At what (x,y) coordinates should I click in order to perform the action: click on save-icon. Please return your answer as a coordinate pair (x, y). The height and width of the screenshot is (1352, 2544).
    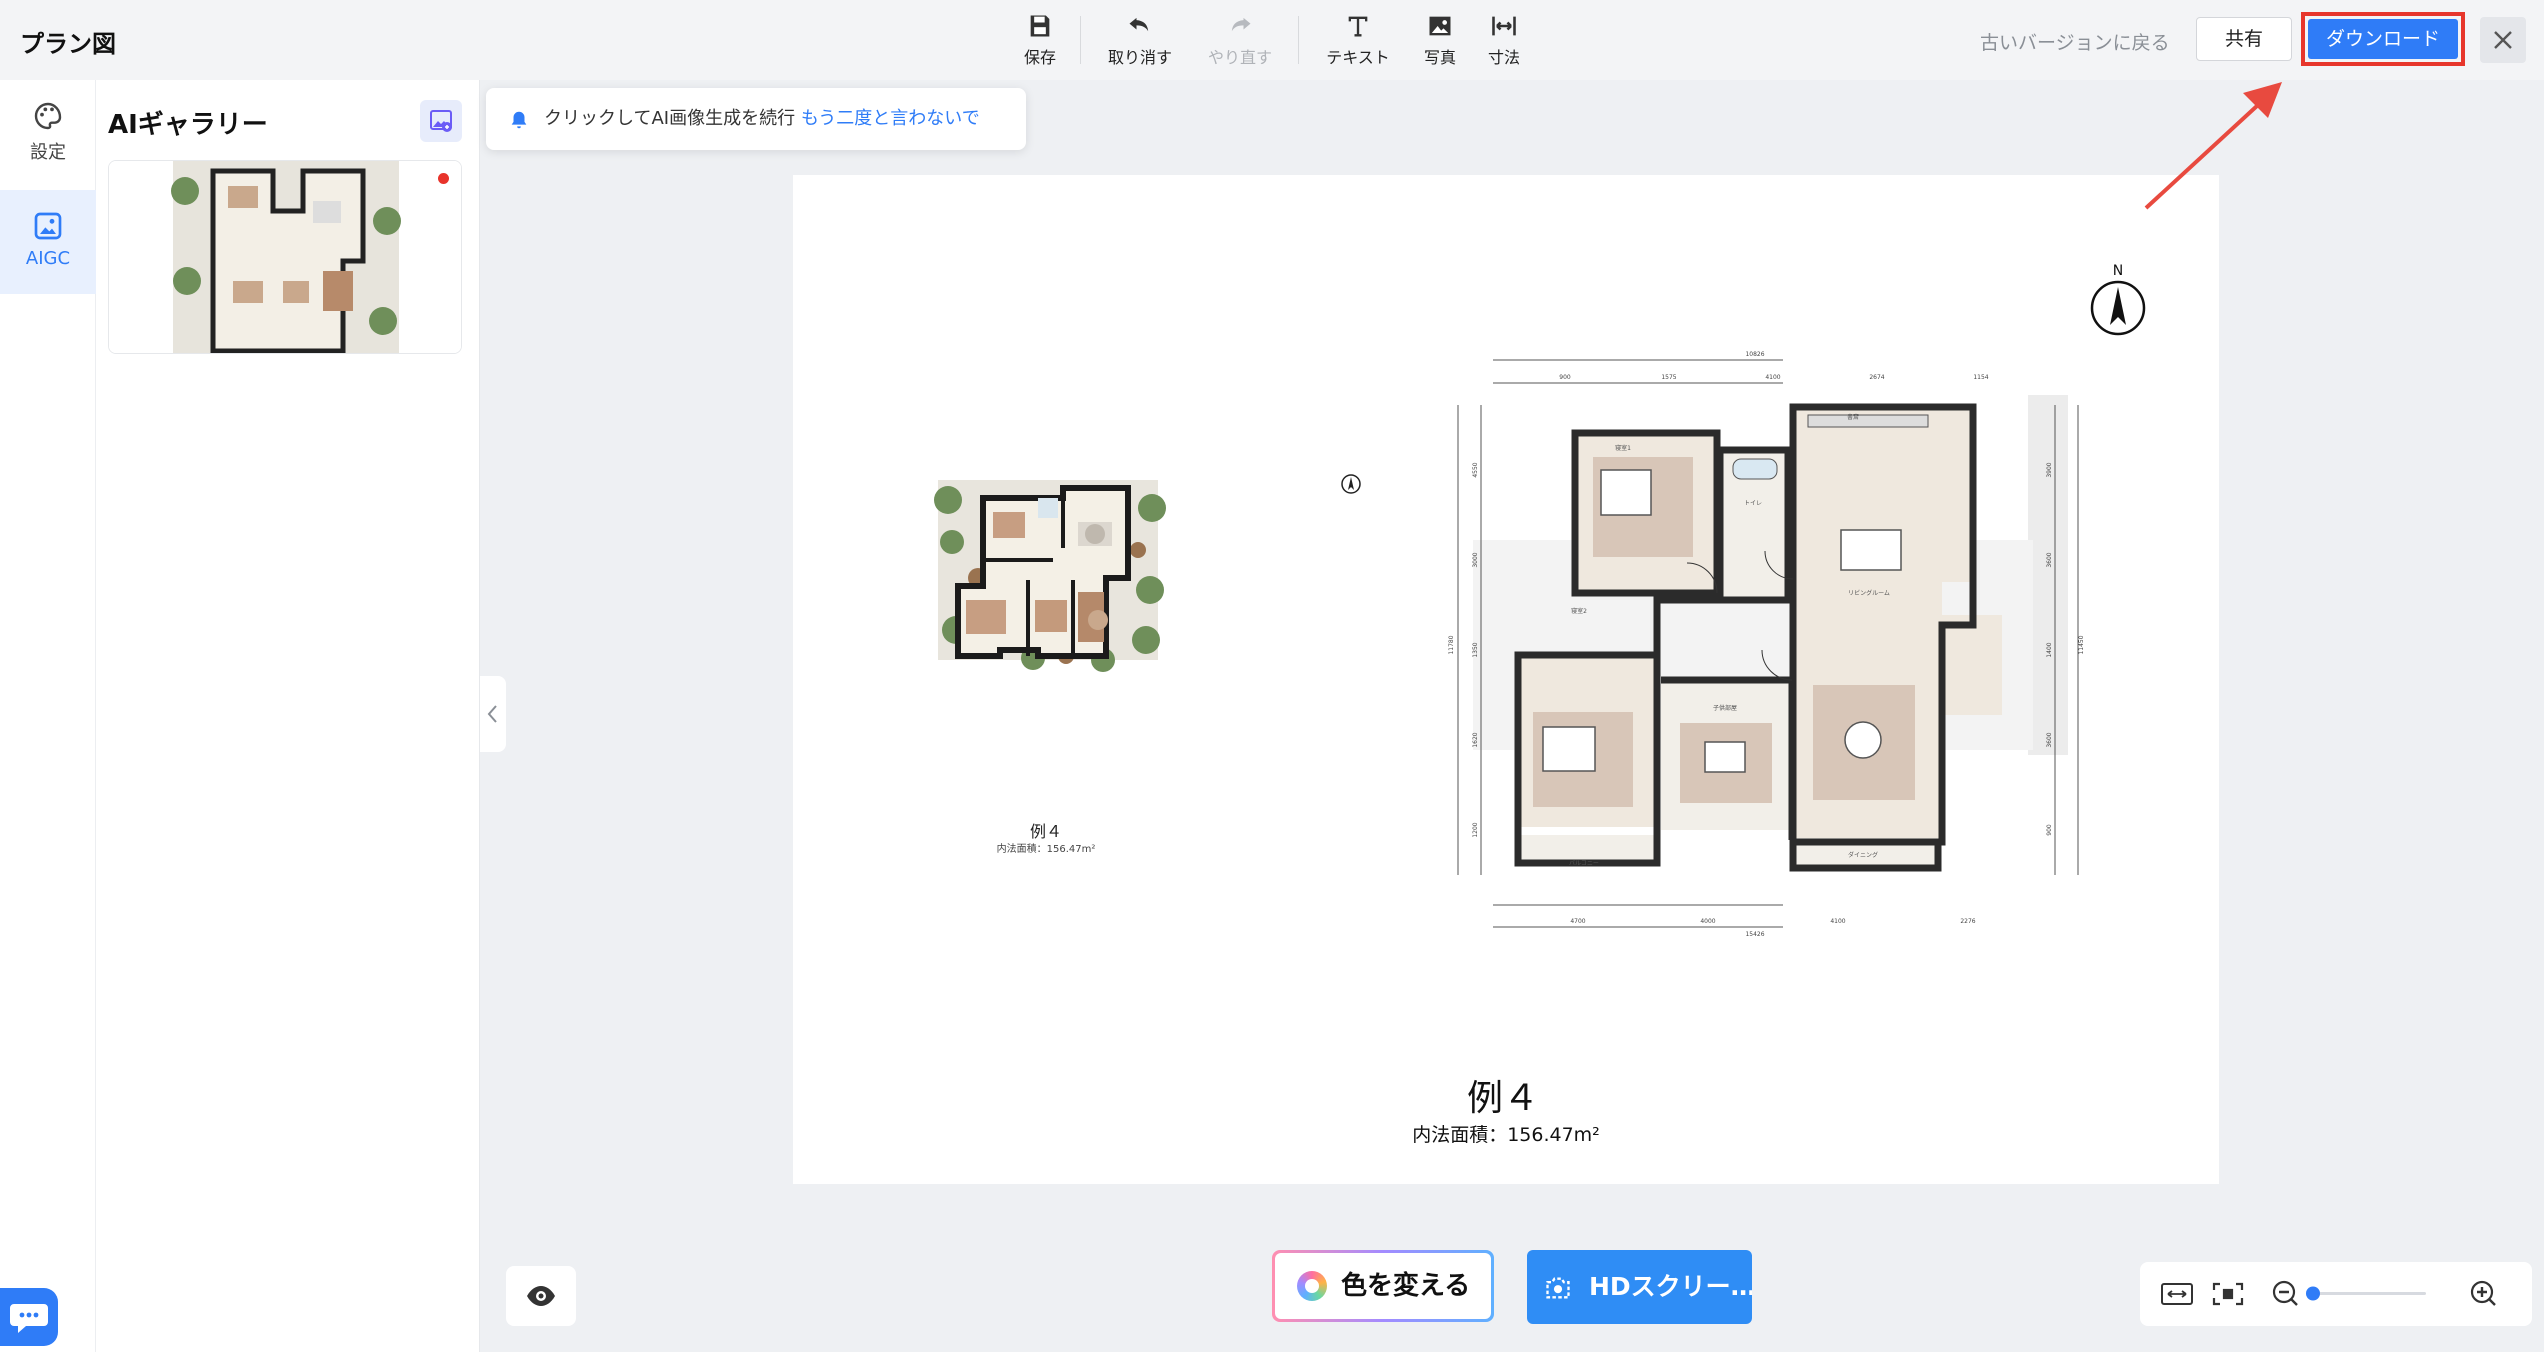
    Looking at the image, I should click on (1040, 26).